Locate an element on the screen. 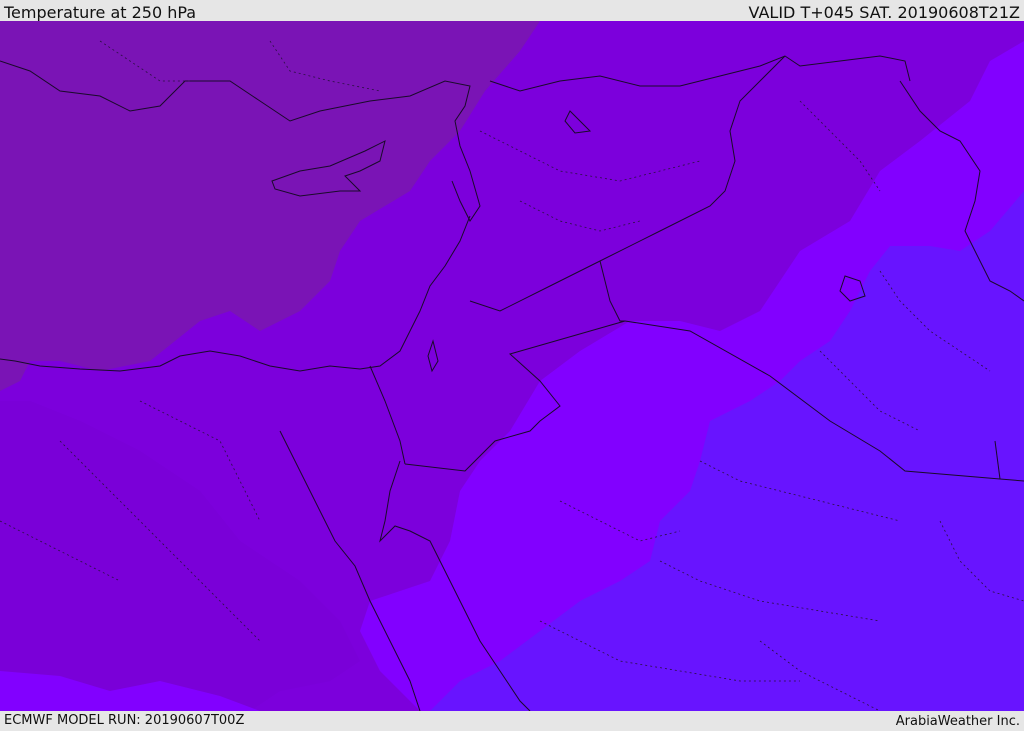  model-run: ECMWF MODEL RUN: 20190607T00Z is located at coordinates (124, 720).